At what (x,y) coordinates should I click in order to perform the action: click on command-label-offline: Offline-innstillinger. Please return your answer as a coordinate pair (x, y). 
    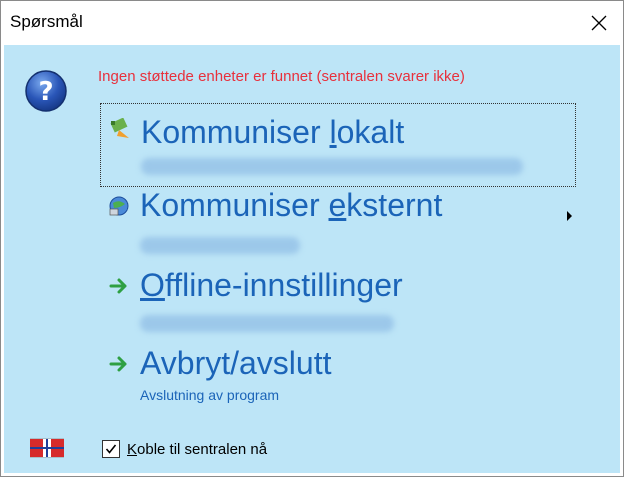
    Looking at the image, I should click on (271, 285).